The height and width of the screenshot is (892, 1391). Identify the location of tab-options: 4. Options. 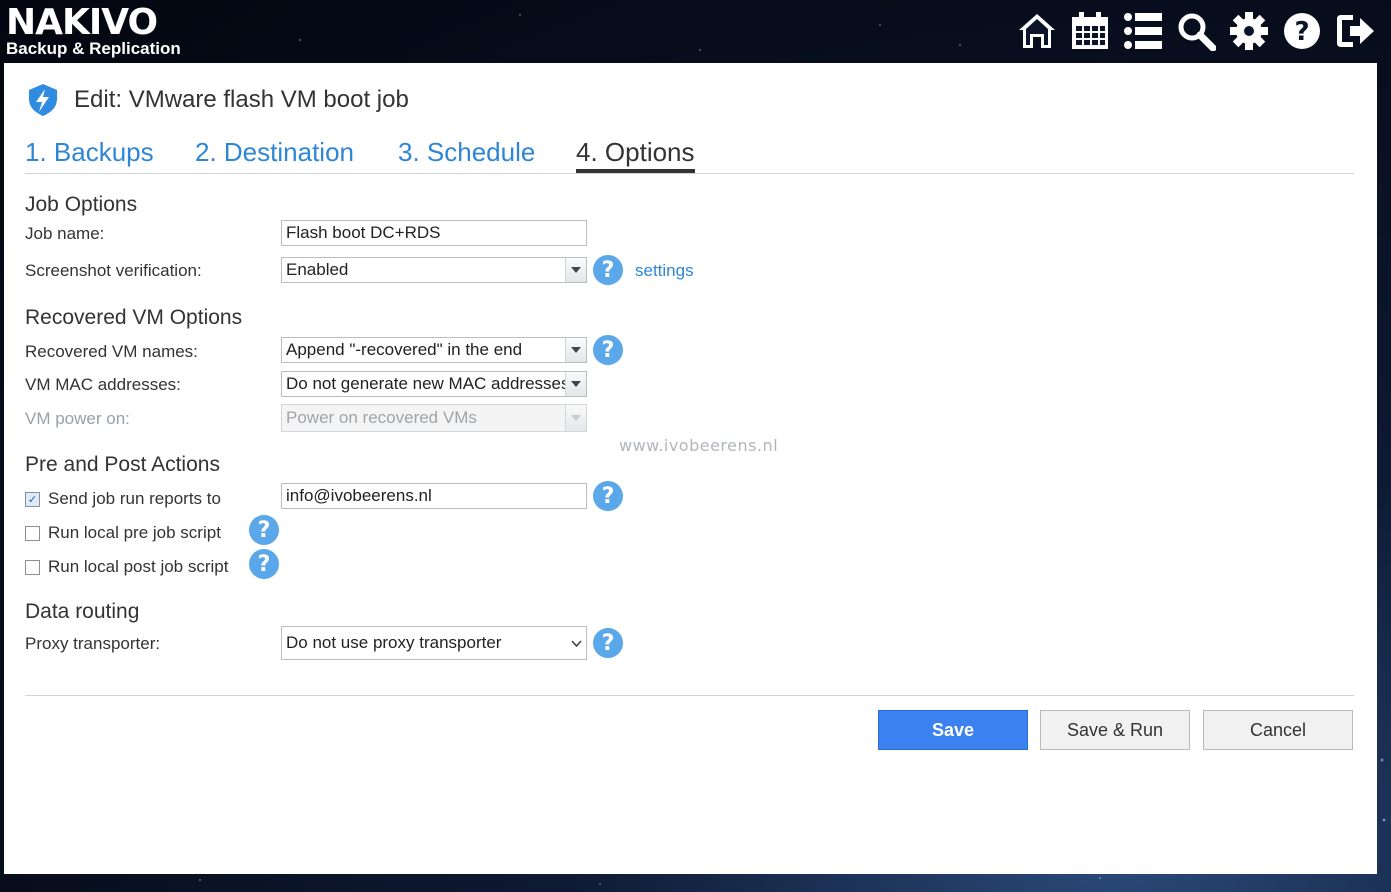
(635, 155).